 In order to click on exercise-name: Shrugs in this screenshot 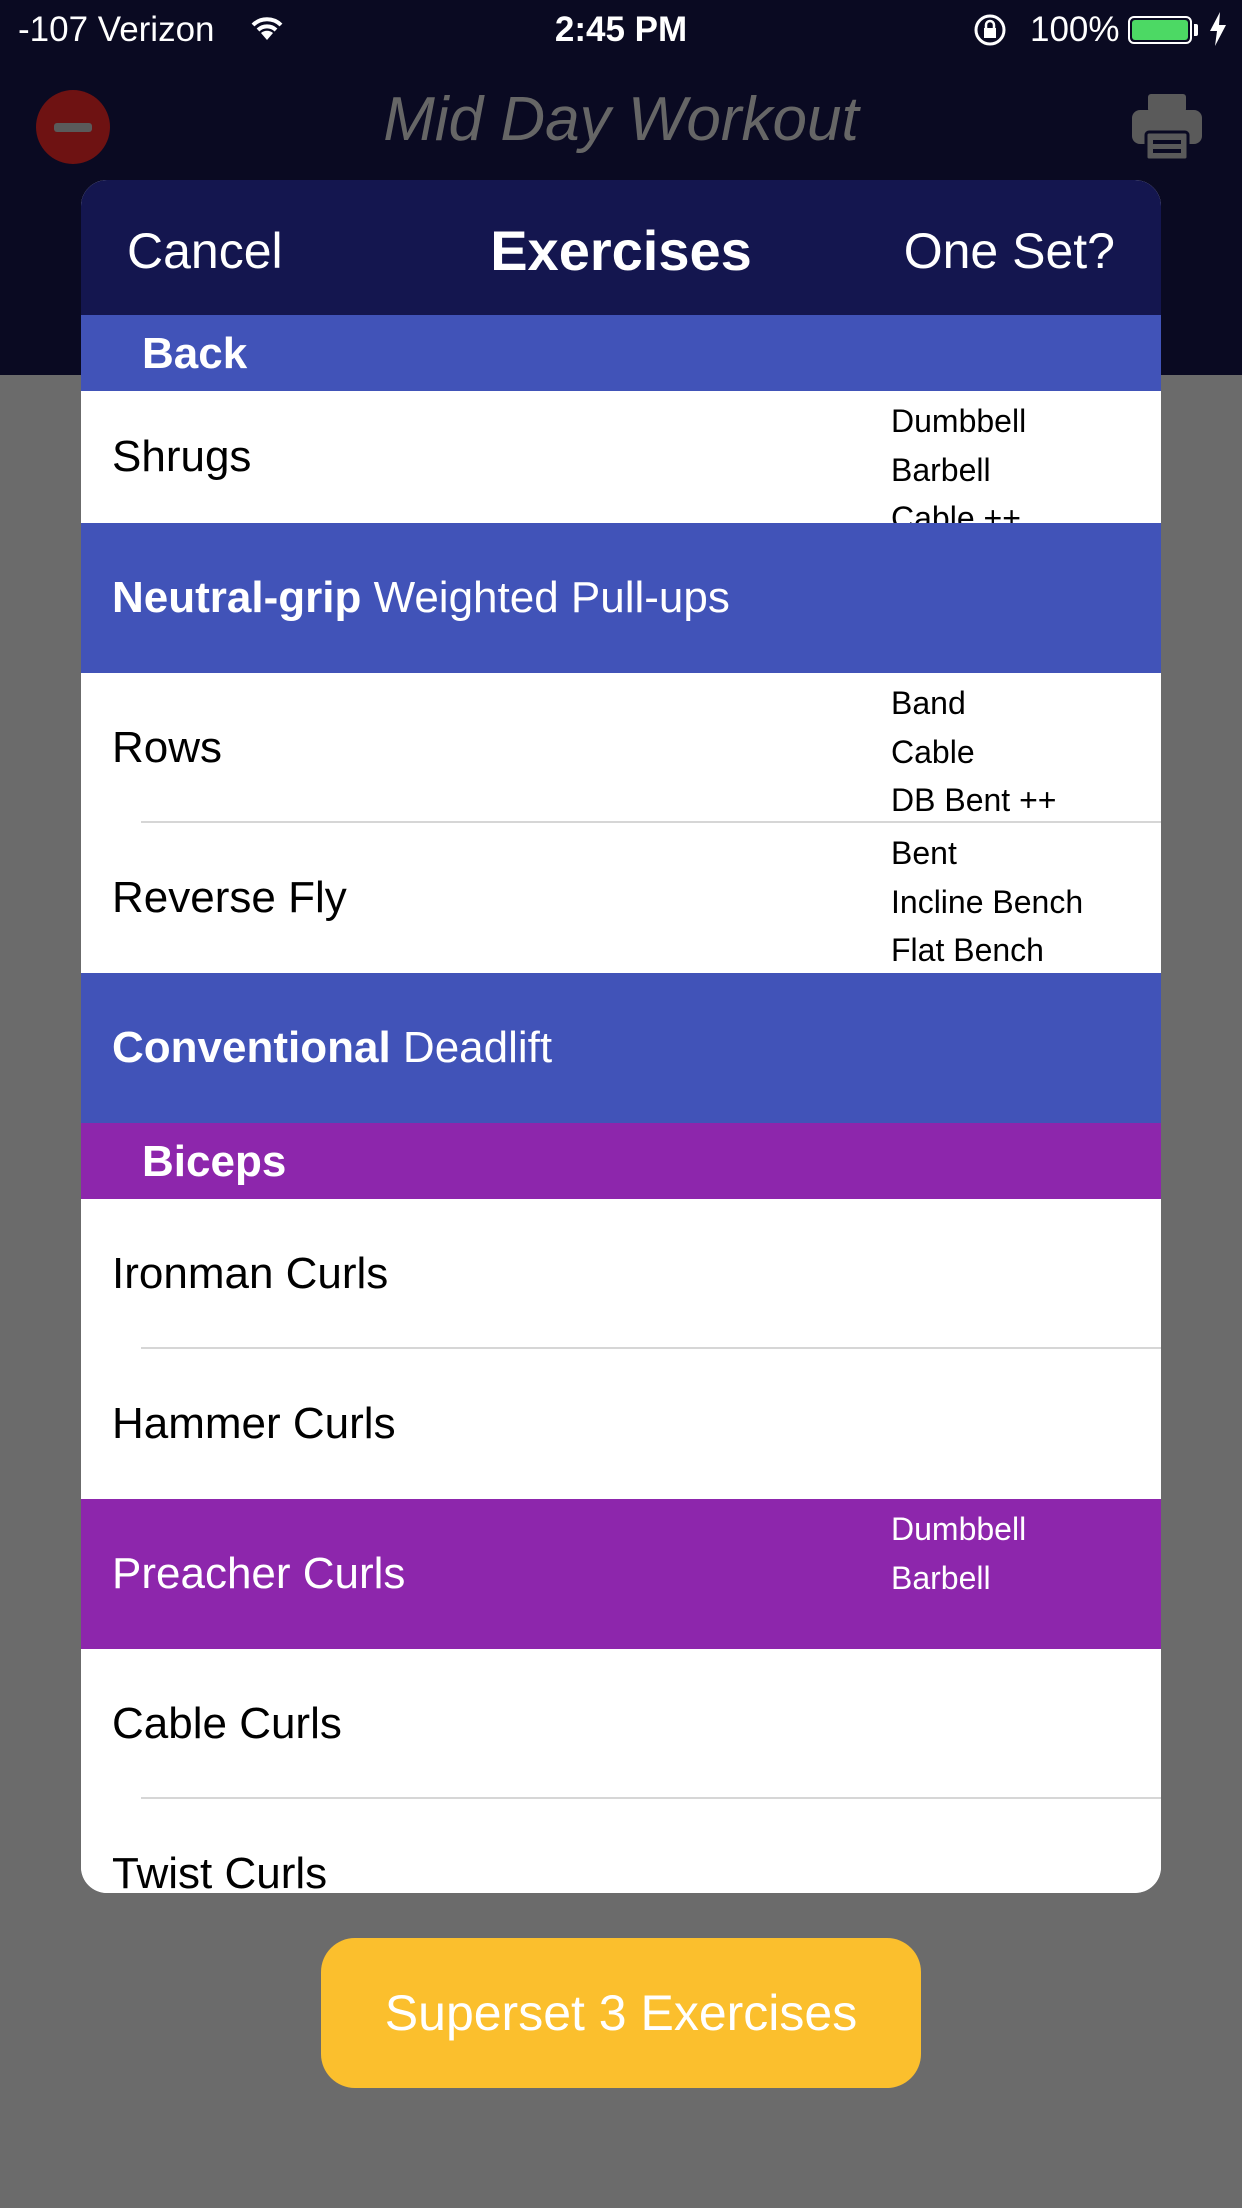, I will do `click(182, 456)`.